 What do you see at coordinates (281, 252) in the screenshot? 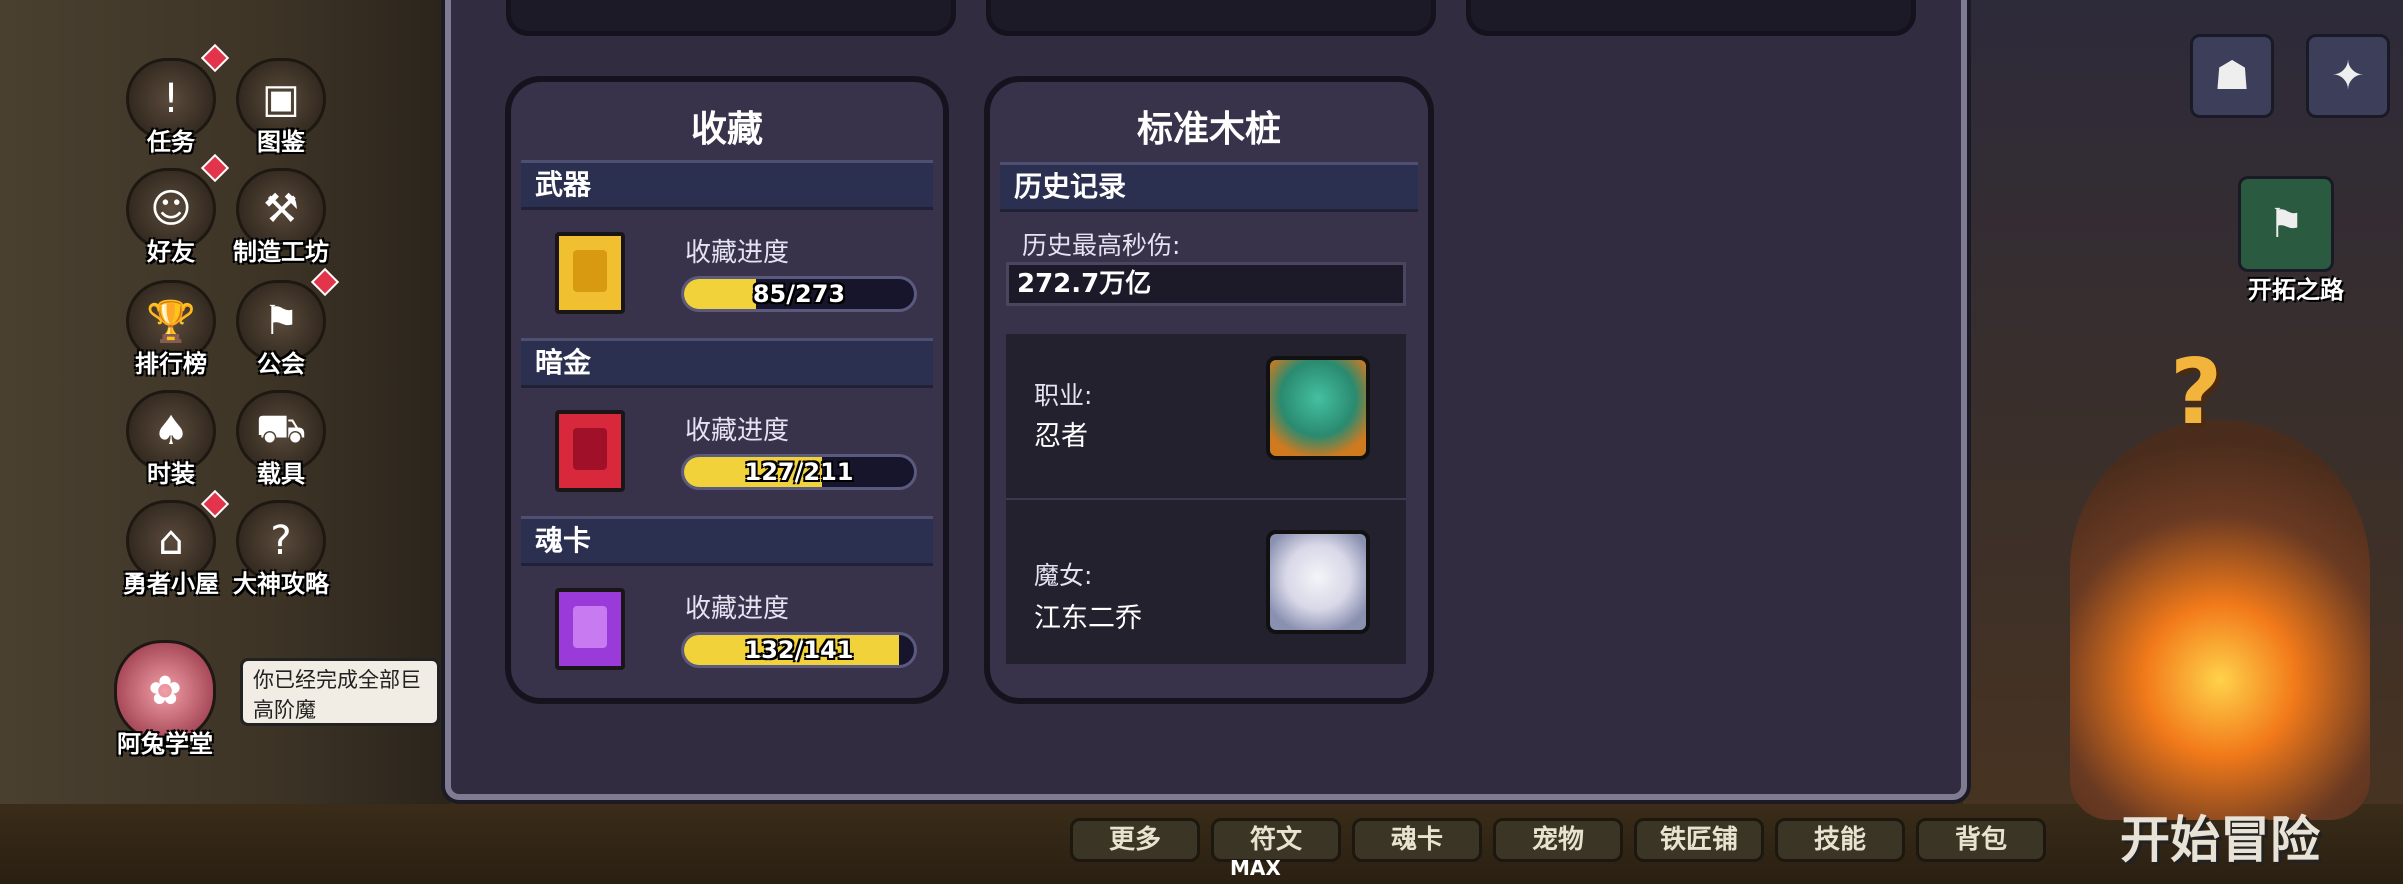
I see `menu-label: 制造工坊` at bounding box center [281, 252].